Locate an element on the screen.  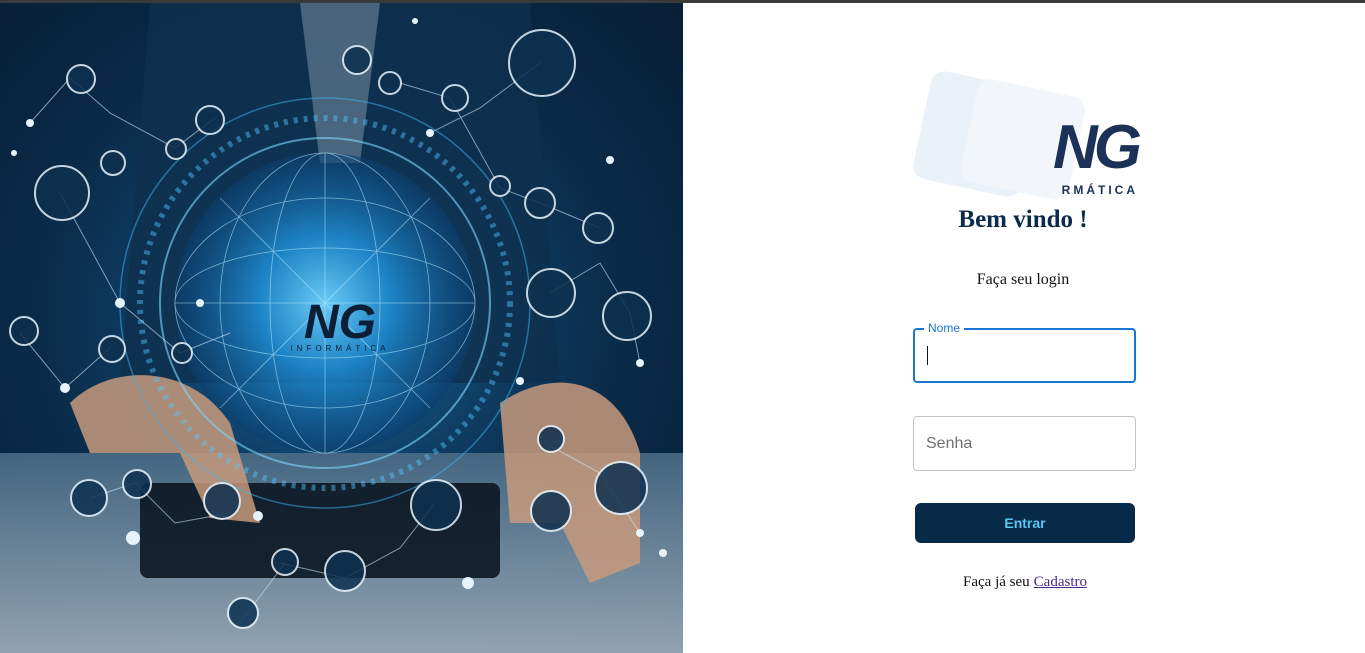
brand-logo-subtext: RMÁTICA is located at coordinates (1099, 190).